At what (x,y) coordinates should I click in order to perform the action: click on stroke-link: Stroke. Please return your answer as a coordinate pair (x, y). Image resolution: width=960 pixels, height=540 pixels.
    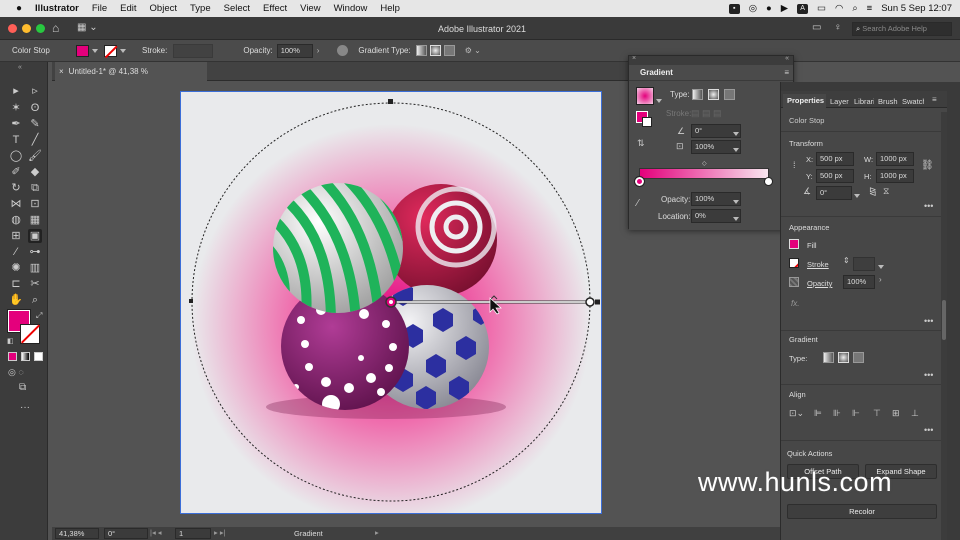
    Looking at the image, I should click on (818, 264).